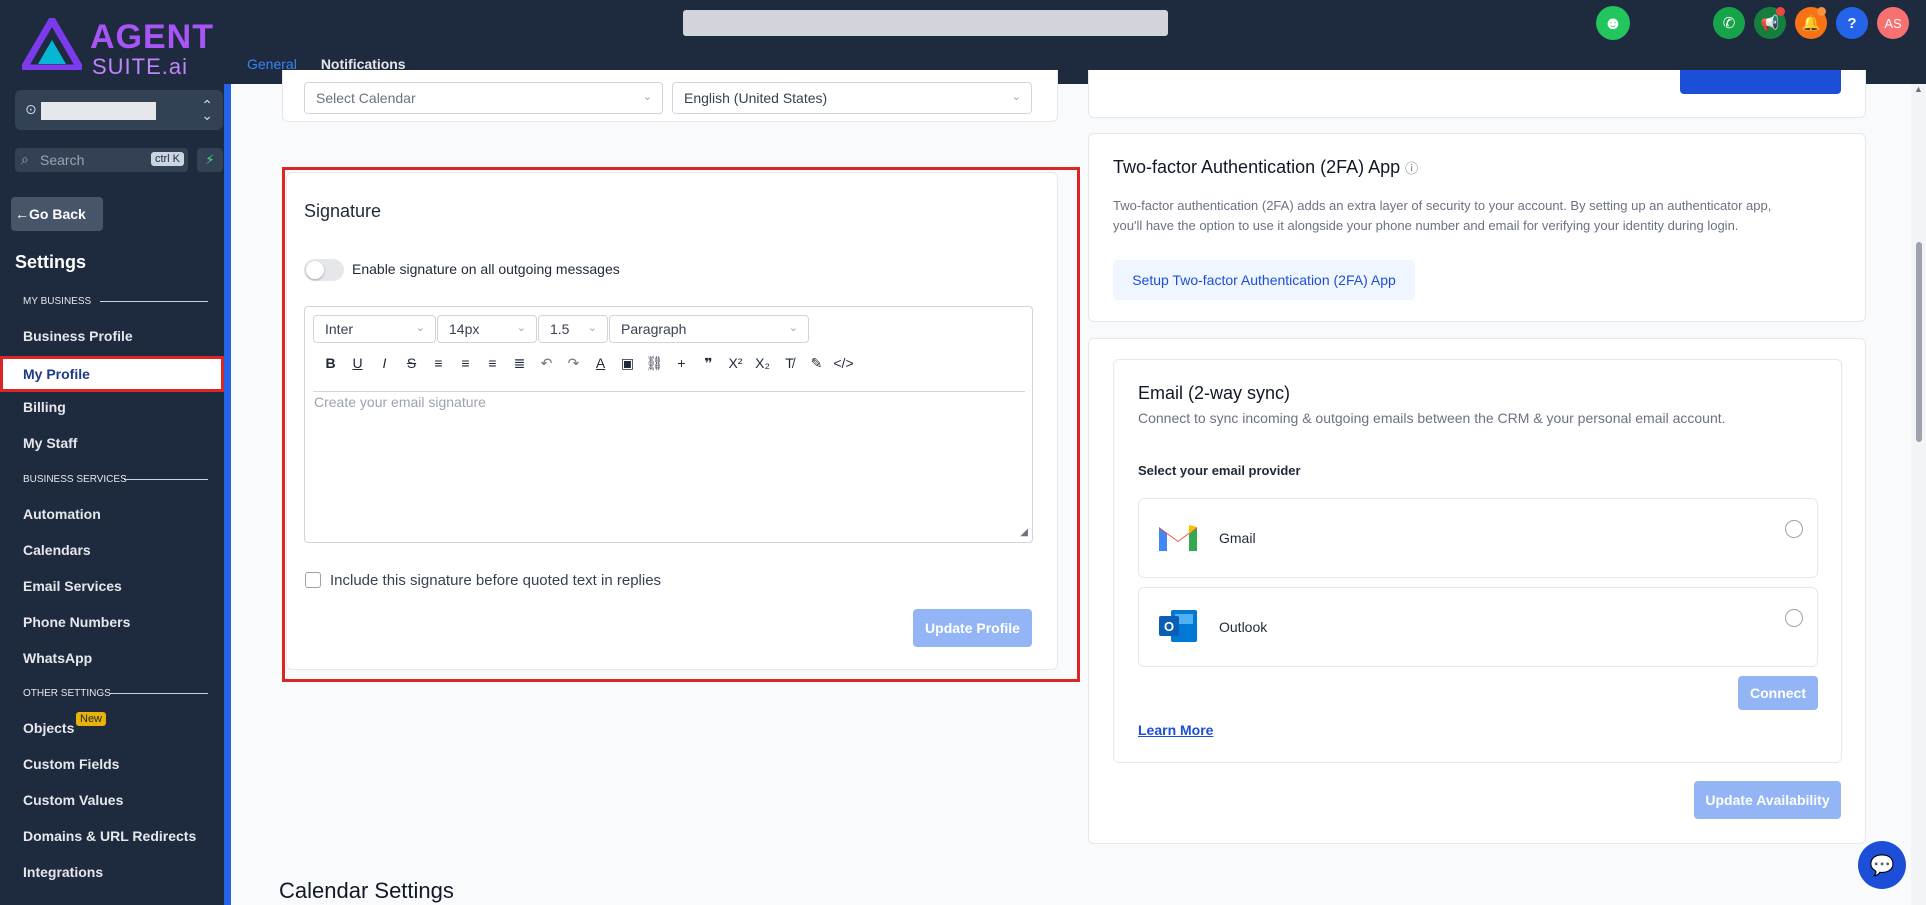 Image resolution: width=1926 pixels, height=905 pixels. Describe the element at coordinates (48, 728) in the screenshot. I see `sidebar-item-objects: Objects` at that location.